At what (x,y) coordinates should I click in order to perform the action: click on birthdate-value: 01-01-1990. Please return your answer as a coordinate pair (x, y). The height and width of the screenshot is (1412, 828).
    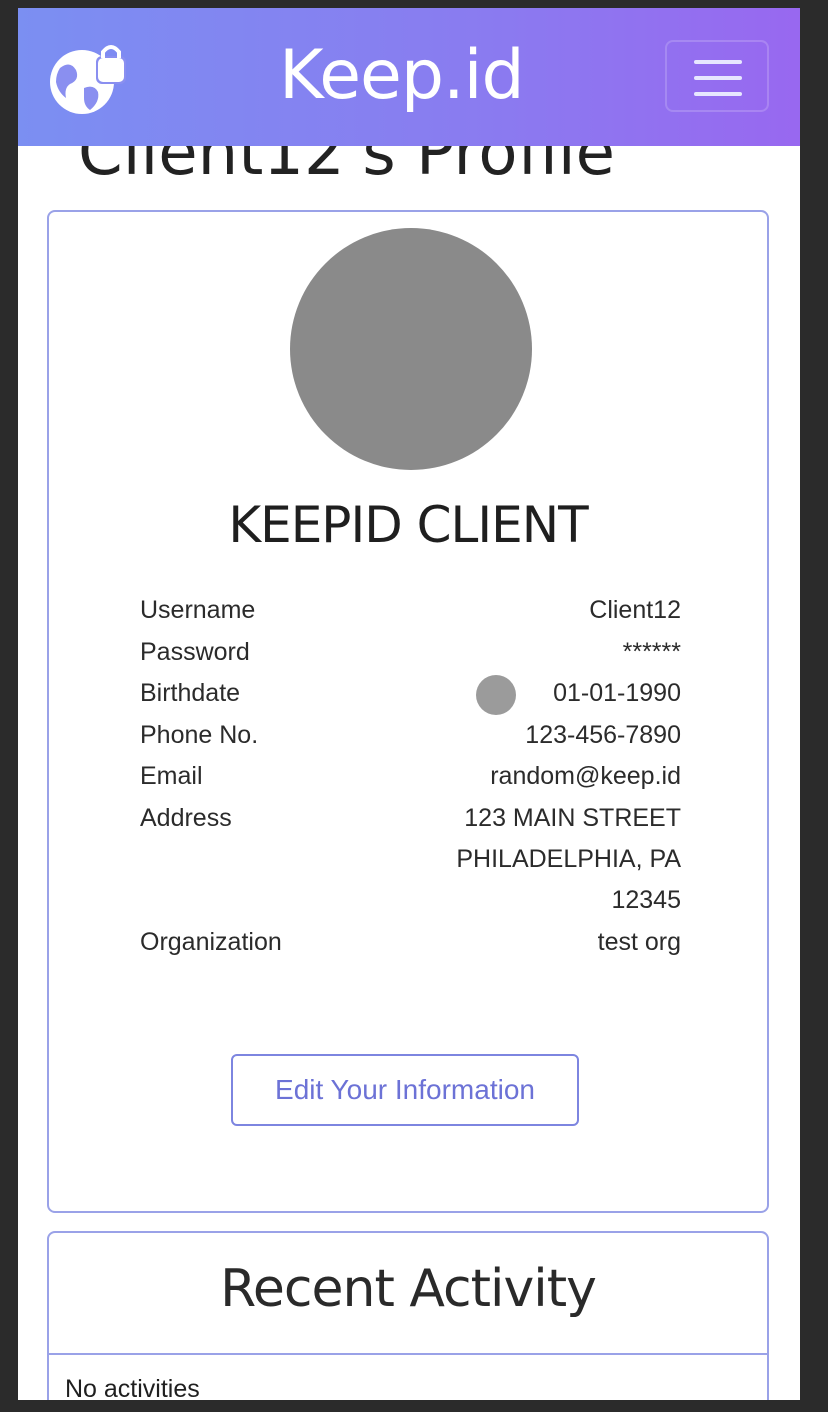
    Looking at the image, I should click on (617, 693).